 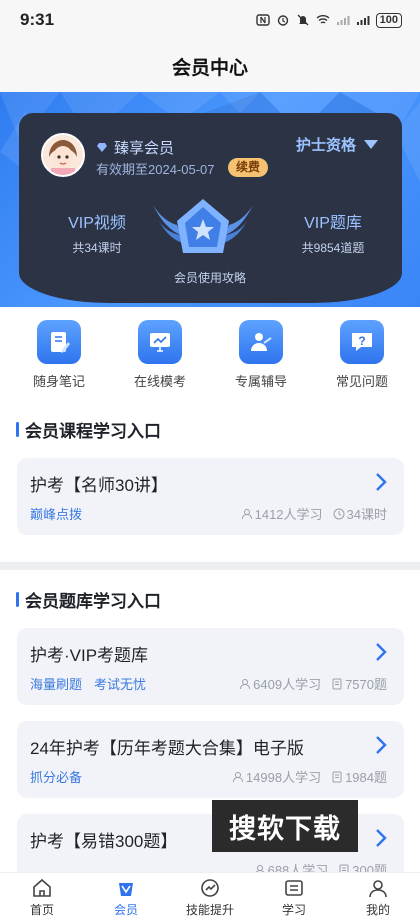 What do you see at coordinates (41, 910) in the screenshot?
I see `tab-label: 首页` at bounding box center [41, 910].